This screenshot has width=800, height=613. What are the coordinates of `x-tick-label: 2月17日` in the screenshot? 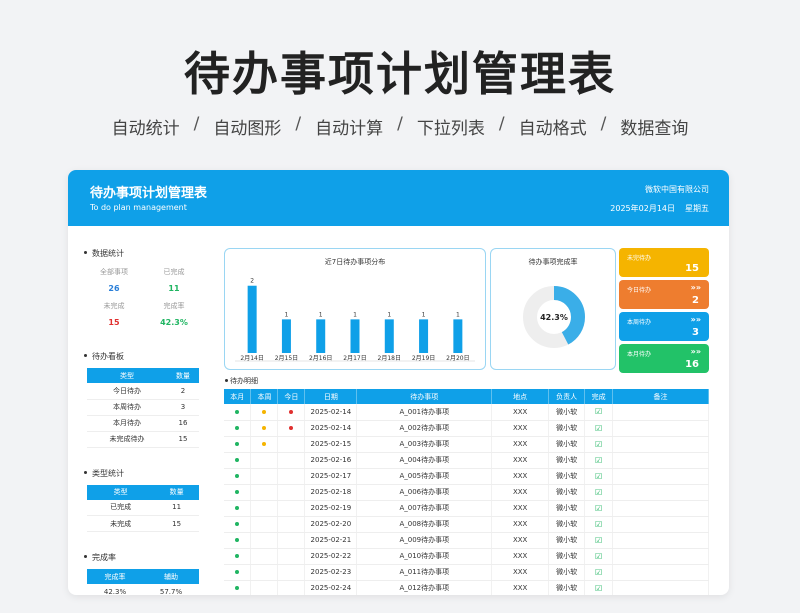 It's located at (354, 358).